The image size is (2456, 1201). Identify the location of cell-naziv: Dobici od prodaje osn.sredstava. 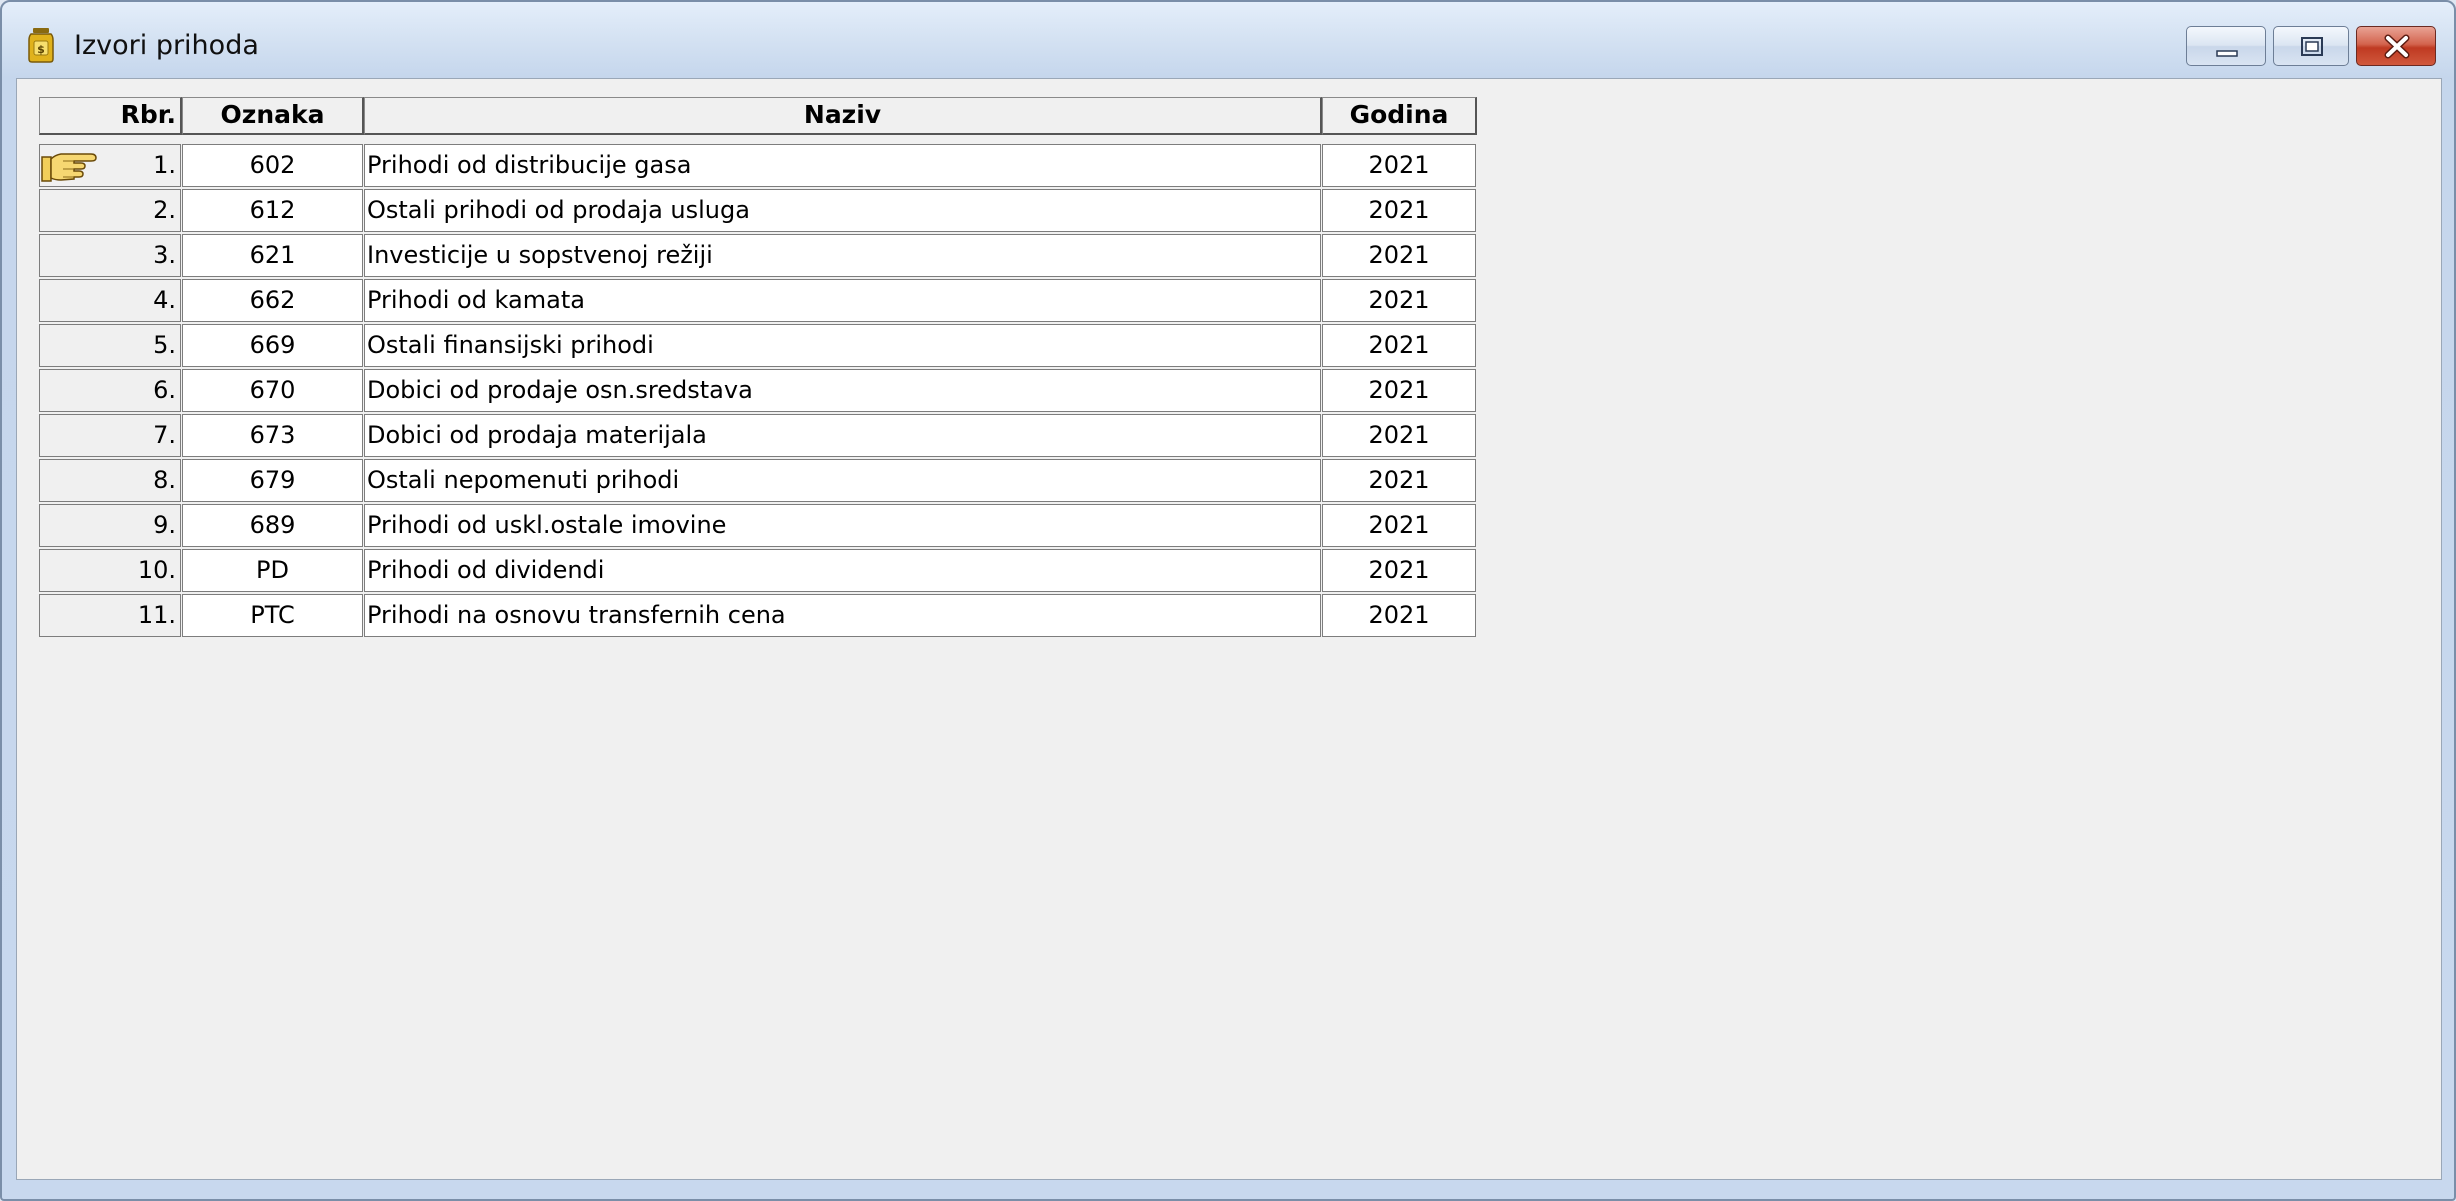
(842, 390).